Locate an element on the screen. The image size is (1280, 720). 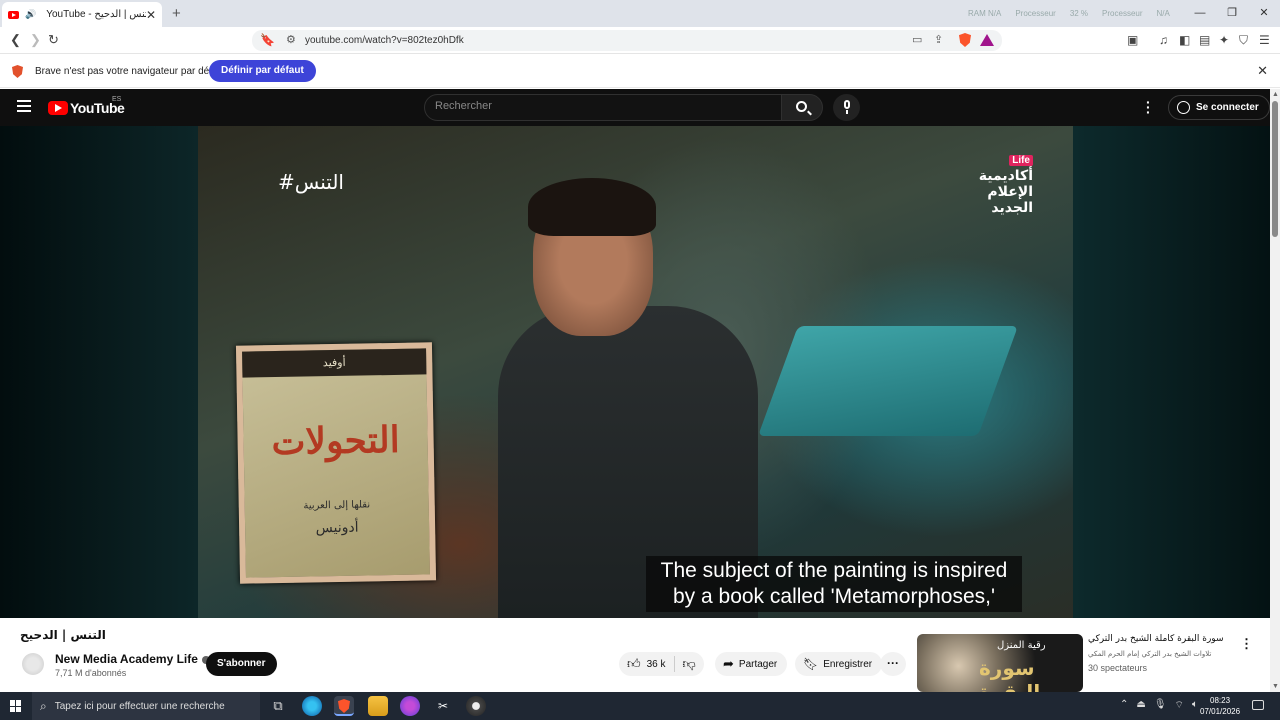
site-settings-icon: ⚙ is located at coordinates (291, 39).